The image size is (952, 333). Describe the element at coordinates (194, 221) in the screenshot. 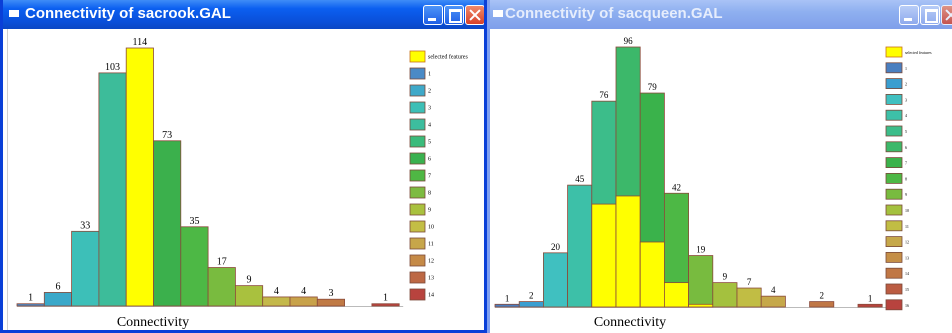

I see `bar-value-label: 35` at that location.